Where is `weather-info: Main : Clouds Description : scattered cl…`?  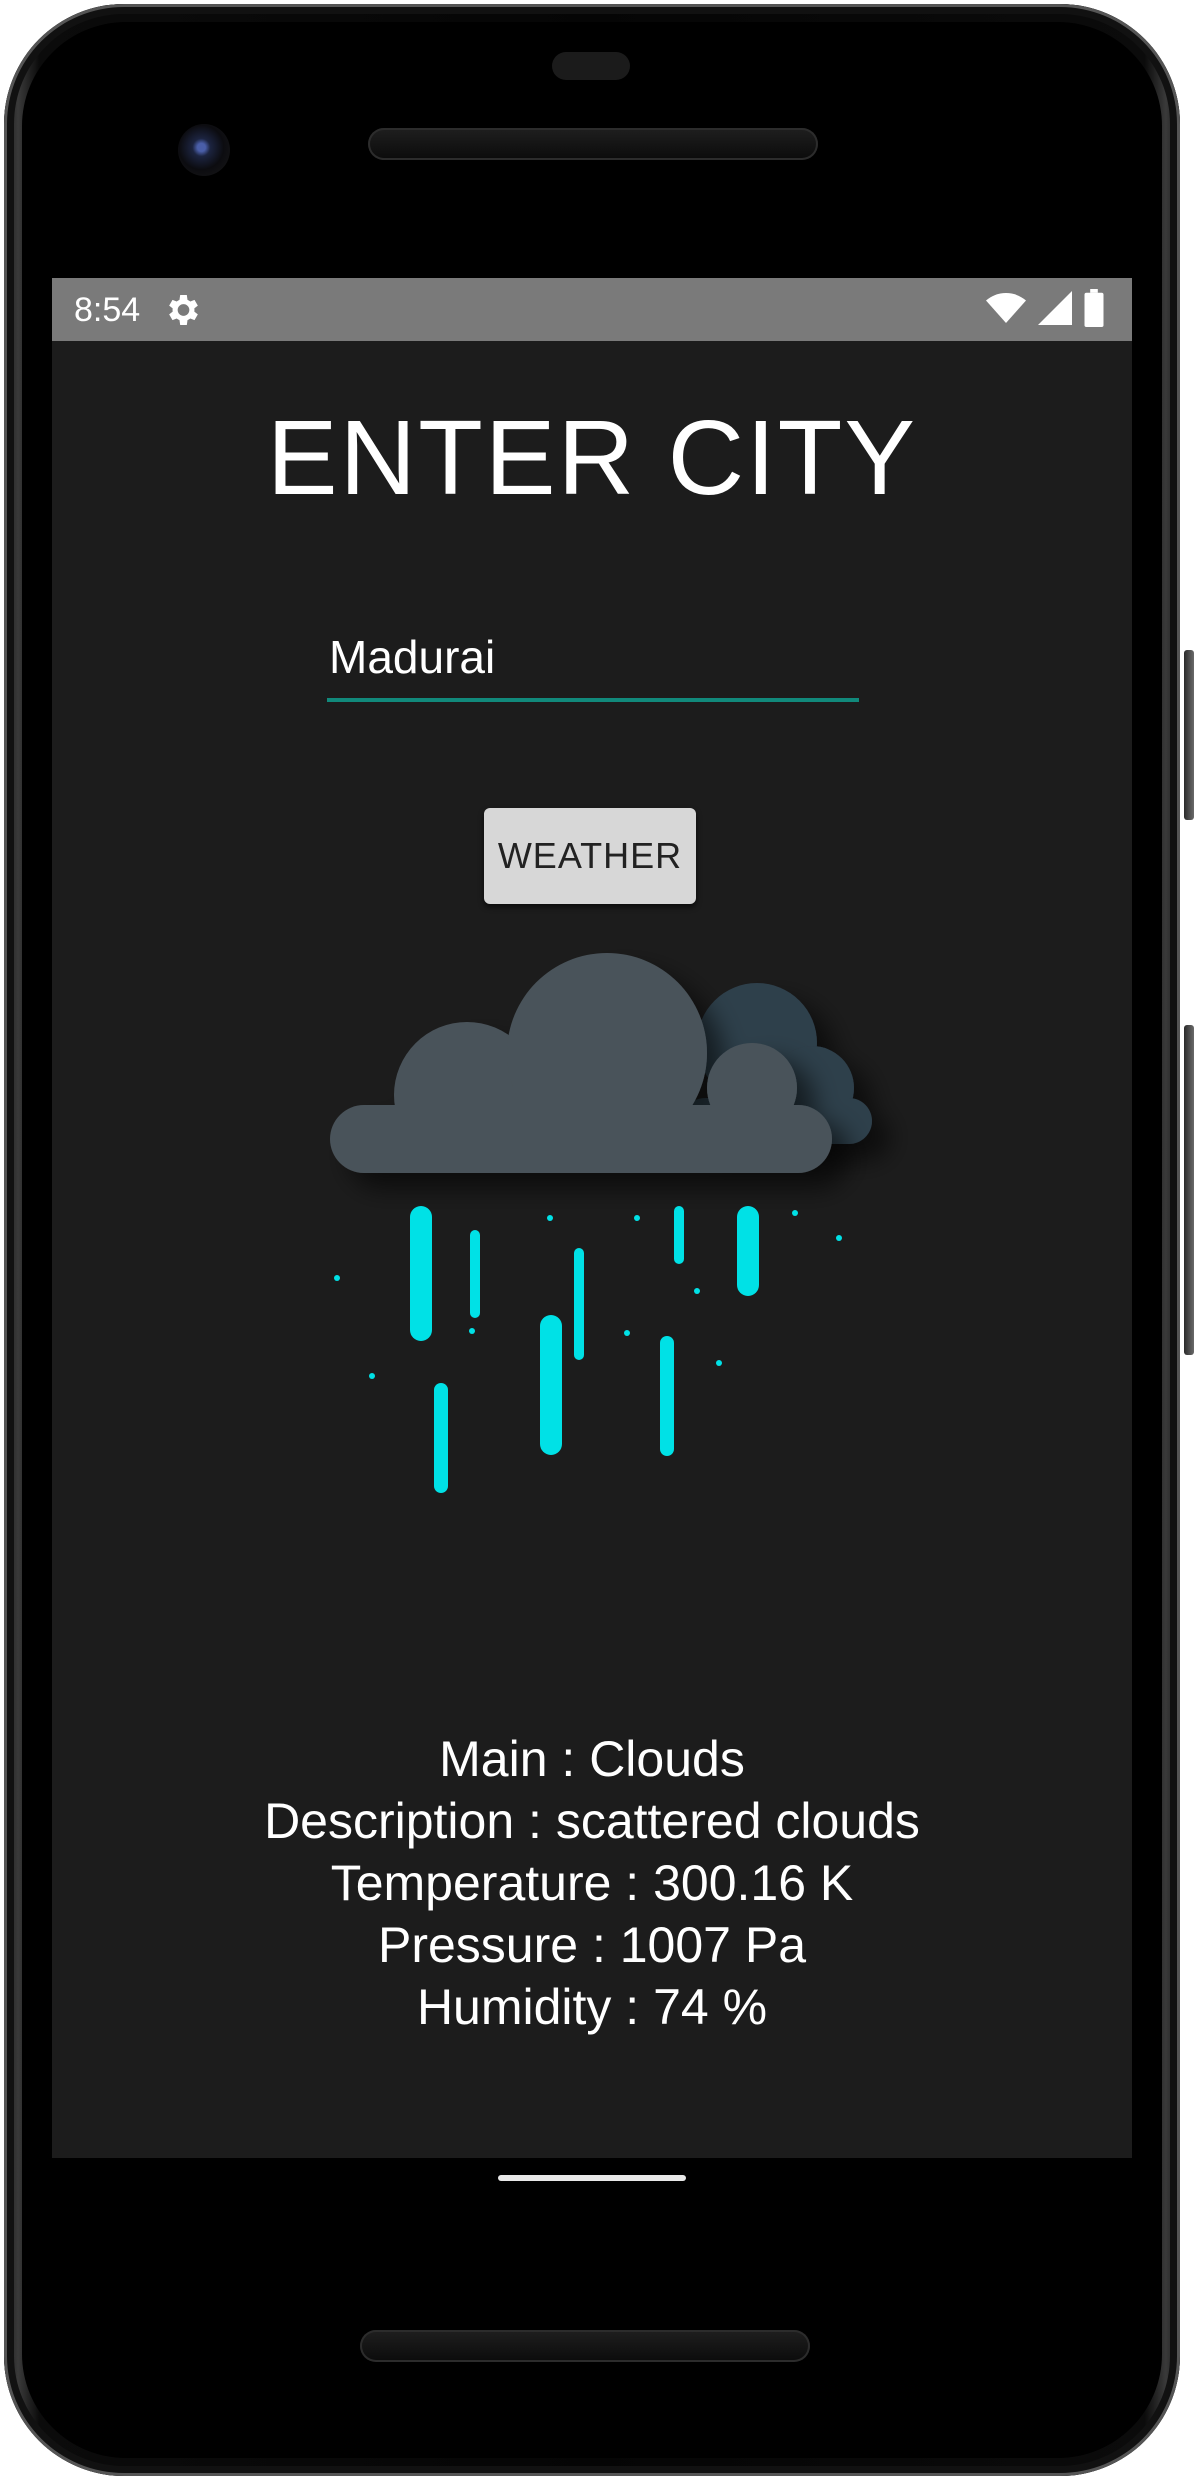
weather-info: Main : Clouds Description : scattered cl… is located at coordinates (592, 1883).